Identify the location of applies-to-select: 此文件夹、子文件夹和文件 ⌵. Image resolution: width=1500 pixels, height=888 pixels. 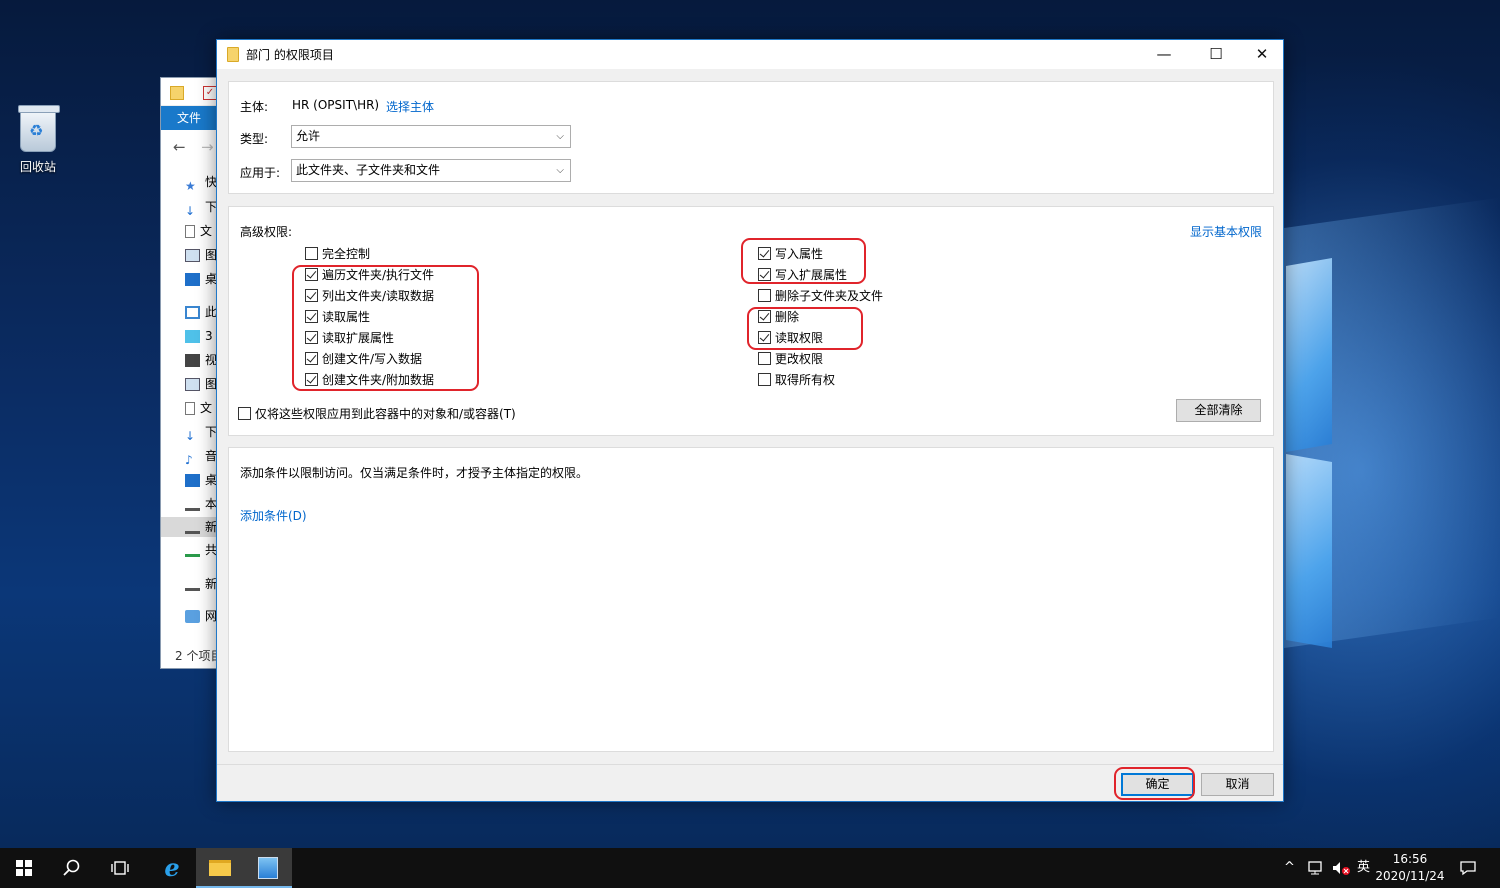
(431, 170).